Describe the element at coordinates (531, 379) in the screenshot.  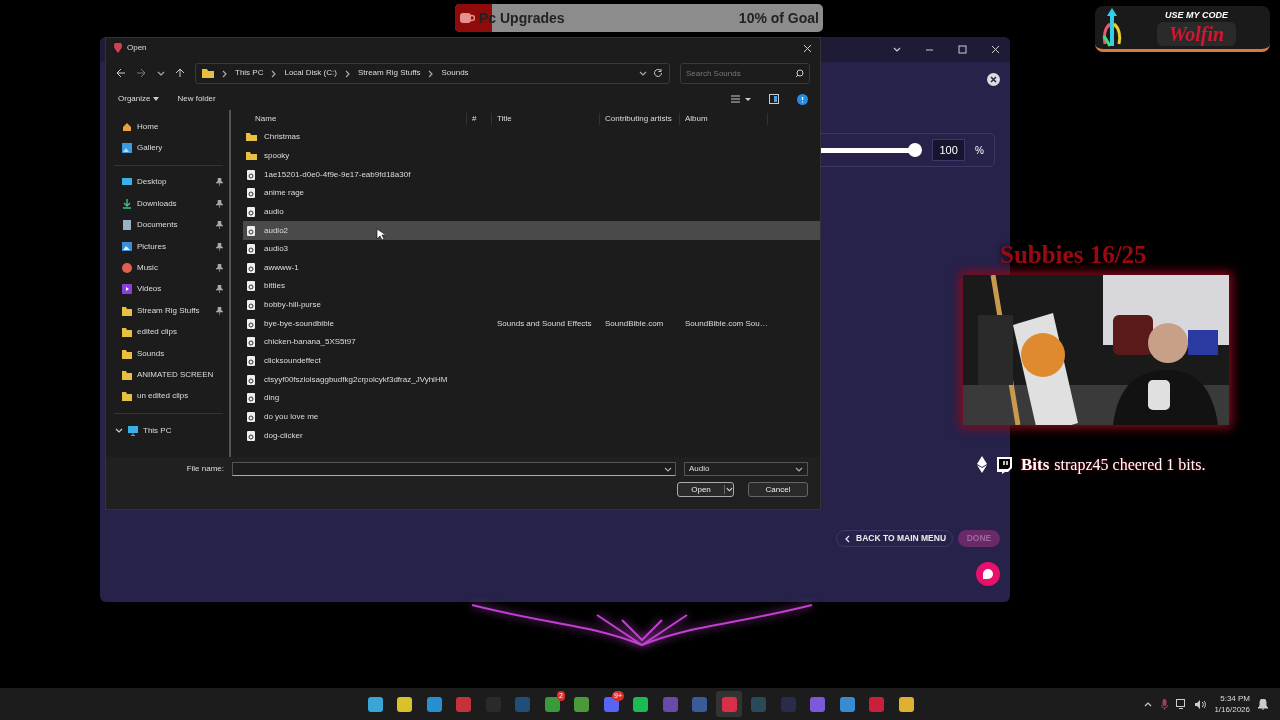
I see `file-row: ctsyyf00fszlolsaggbudfkg2crpolcykf3dfraz_JVyhiHM` at that location.